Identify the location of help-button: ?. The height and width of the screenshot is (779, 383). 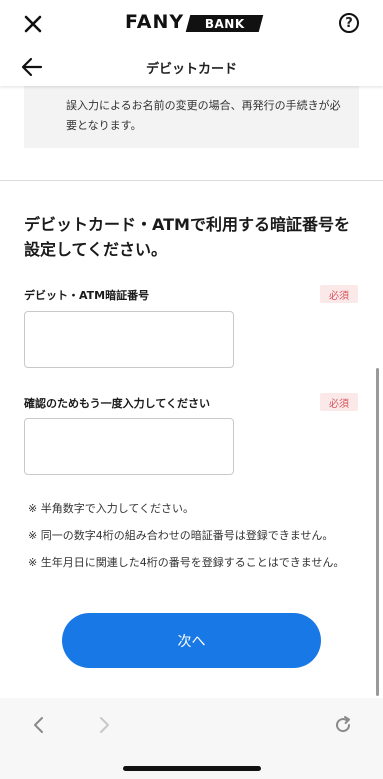
(349, 23).